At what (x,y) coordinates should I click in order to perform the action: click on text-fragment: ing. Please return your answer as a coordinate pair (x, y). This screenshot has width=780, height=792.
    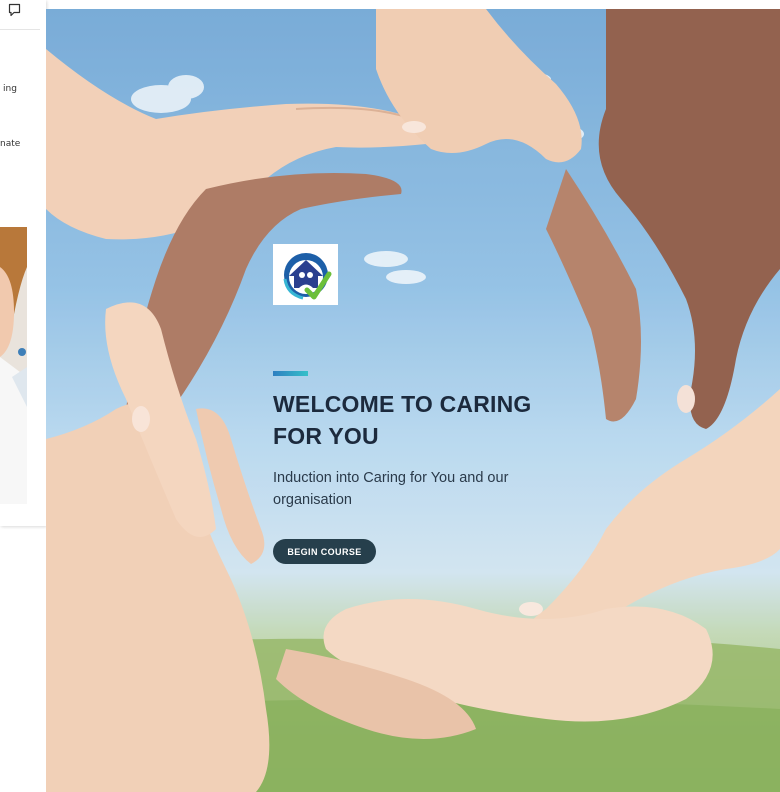
    Looking at the image, I should click on (10, 89).